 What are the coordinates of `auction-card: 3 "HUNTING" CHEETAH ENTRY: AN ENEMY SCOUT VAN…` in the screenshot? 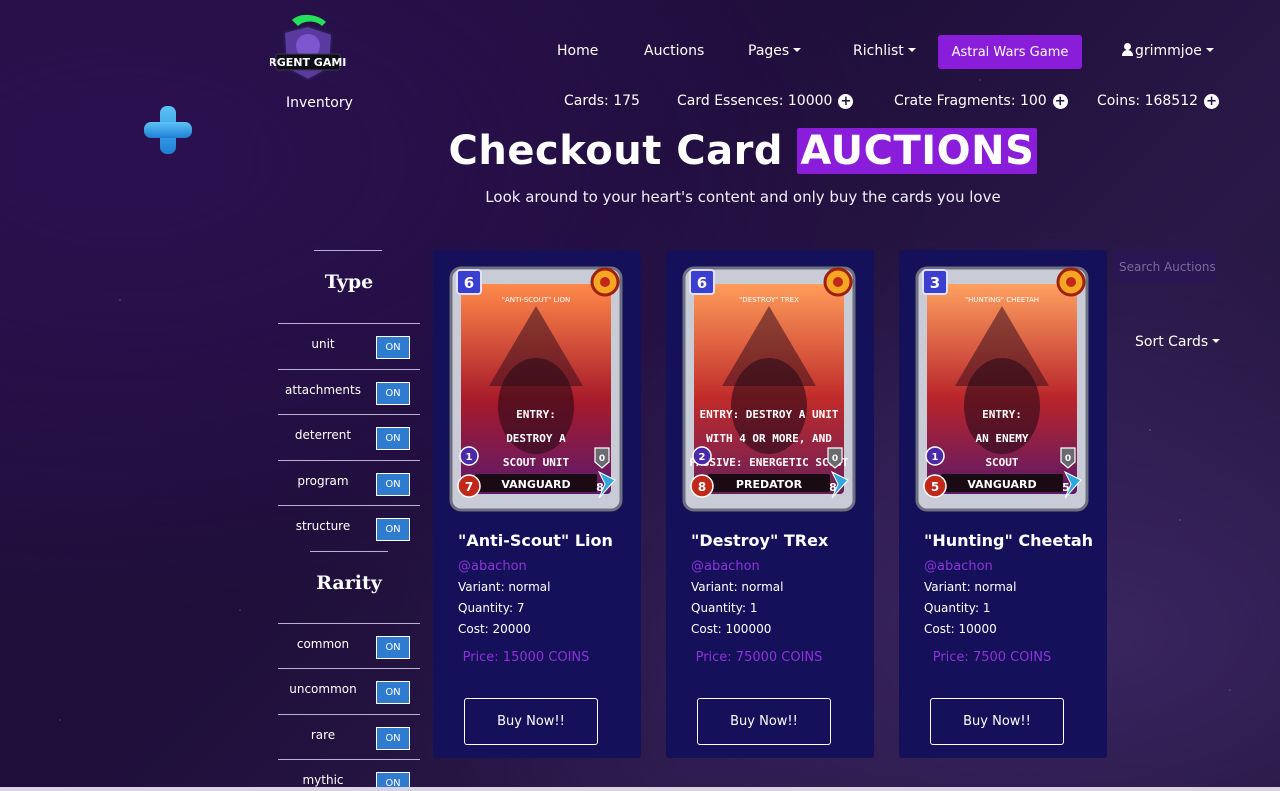 It's located at (1003, 504).